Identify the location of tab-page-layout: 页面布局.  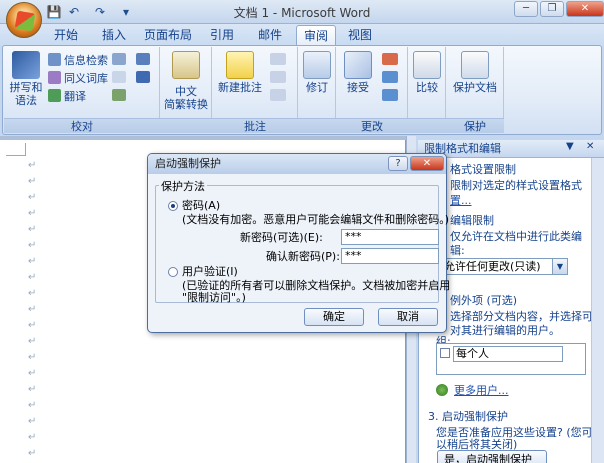
(168, 35).